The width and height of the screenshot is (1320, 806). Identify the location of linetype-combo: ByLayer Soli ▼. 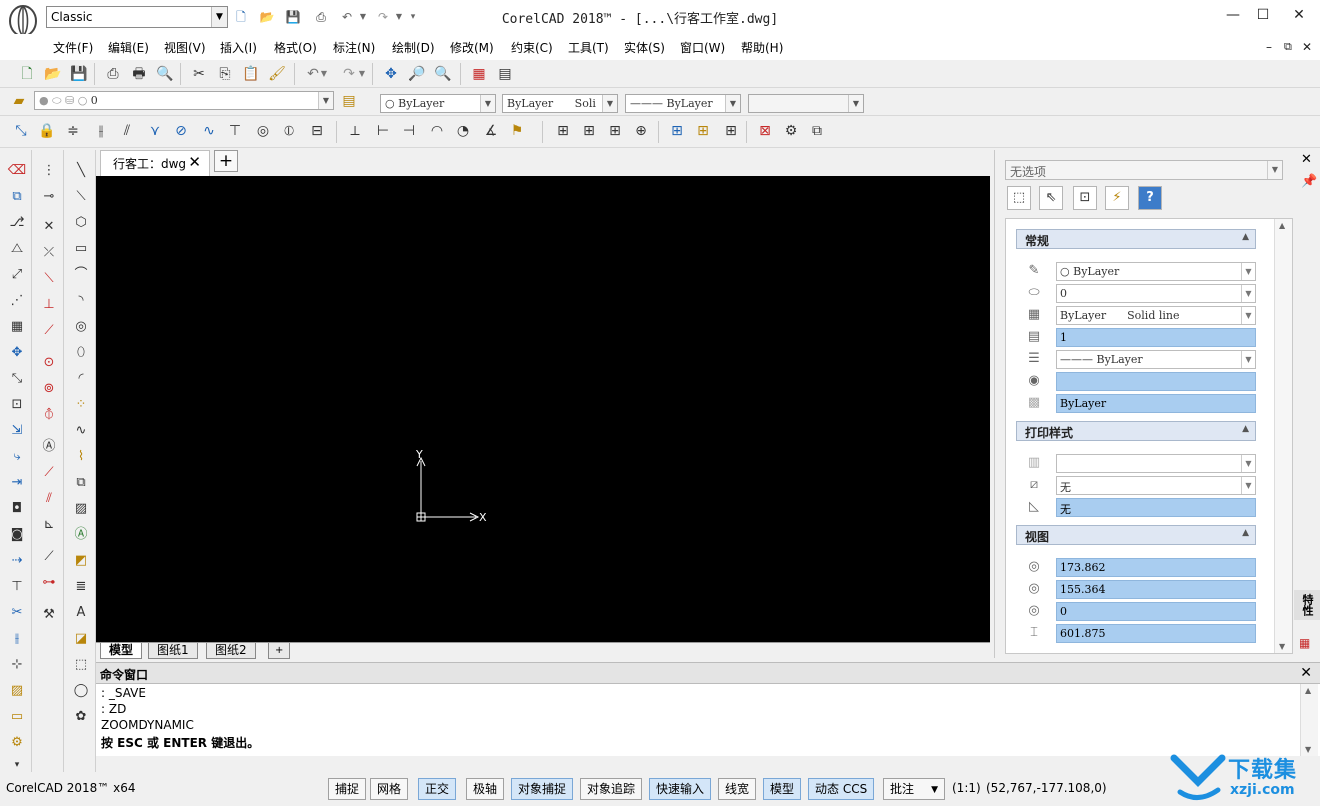
(560, 103).